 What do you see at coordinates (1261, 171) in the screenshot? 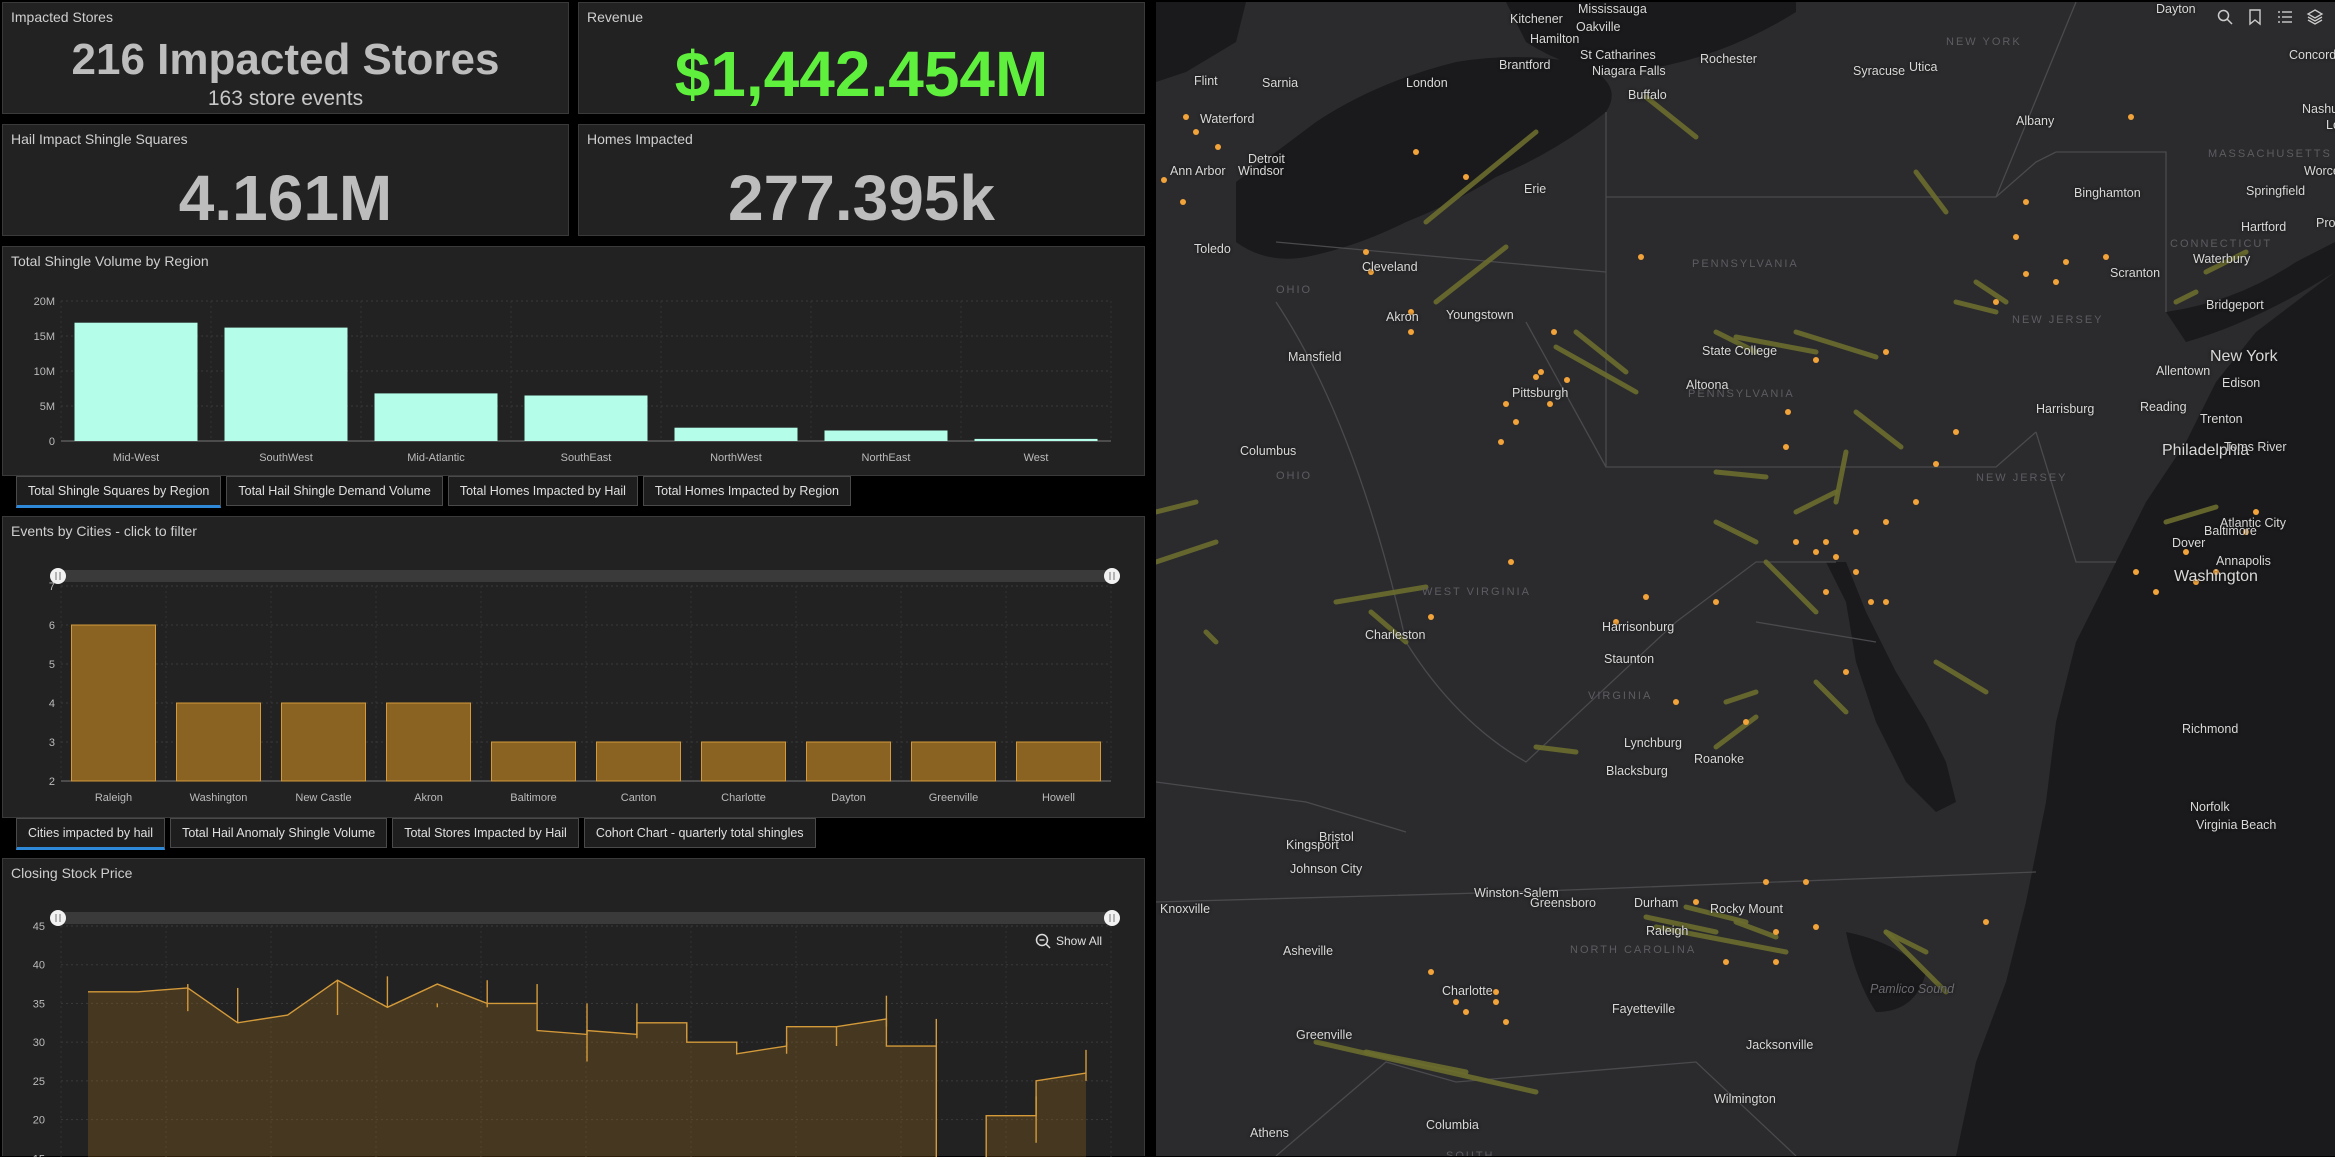
I see `city-label: Windsor` at bounding box center [1261, 171].